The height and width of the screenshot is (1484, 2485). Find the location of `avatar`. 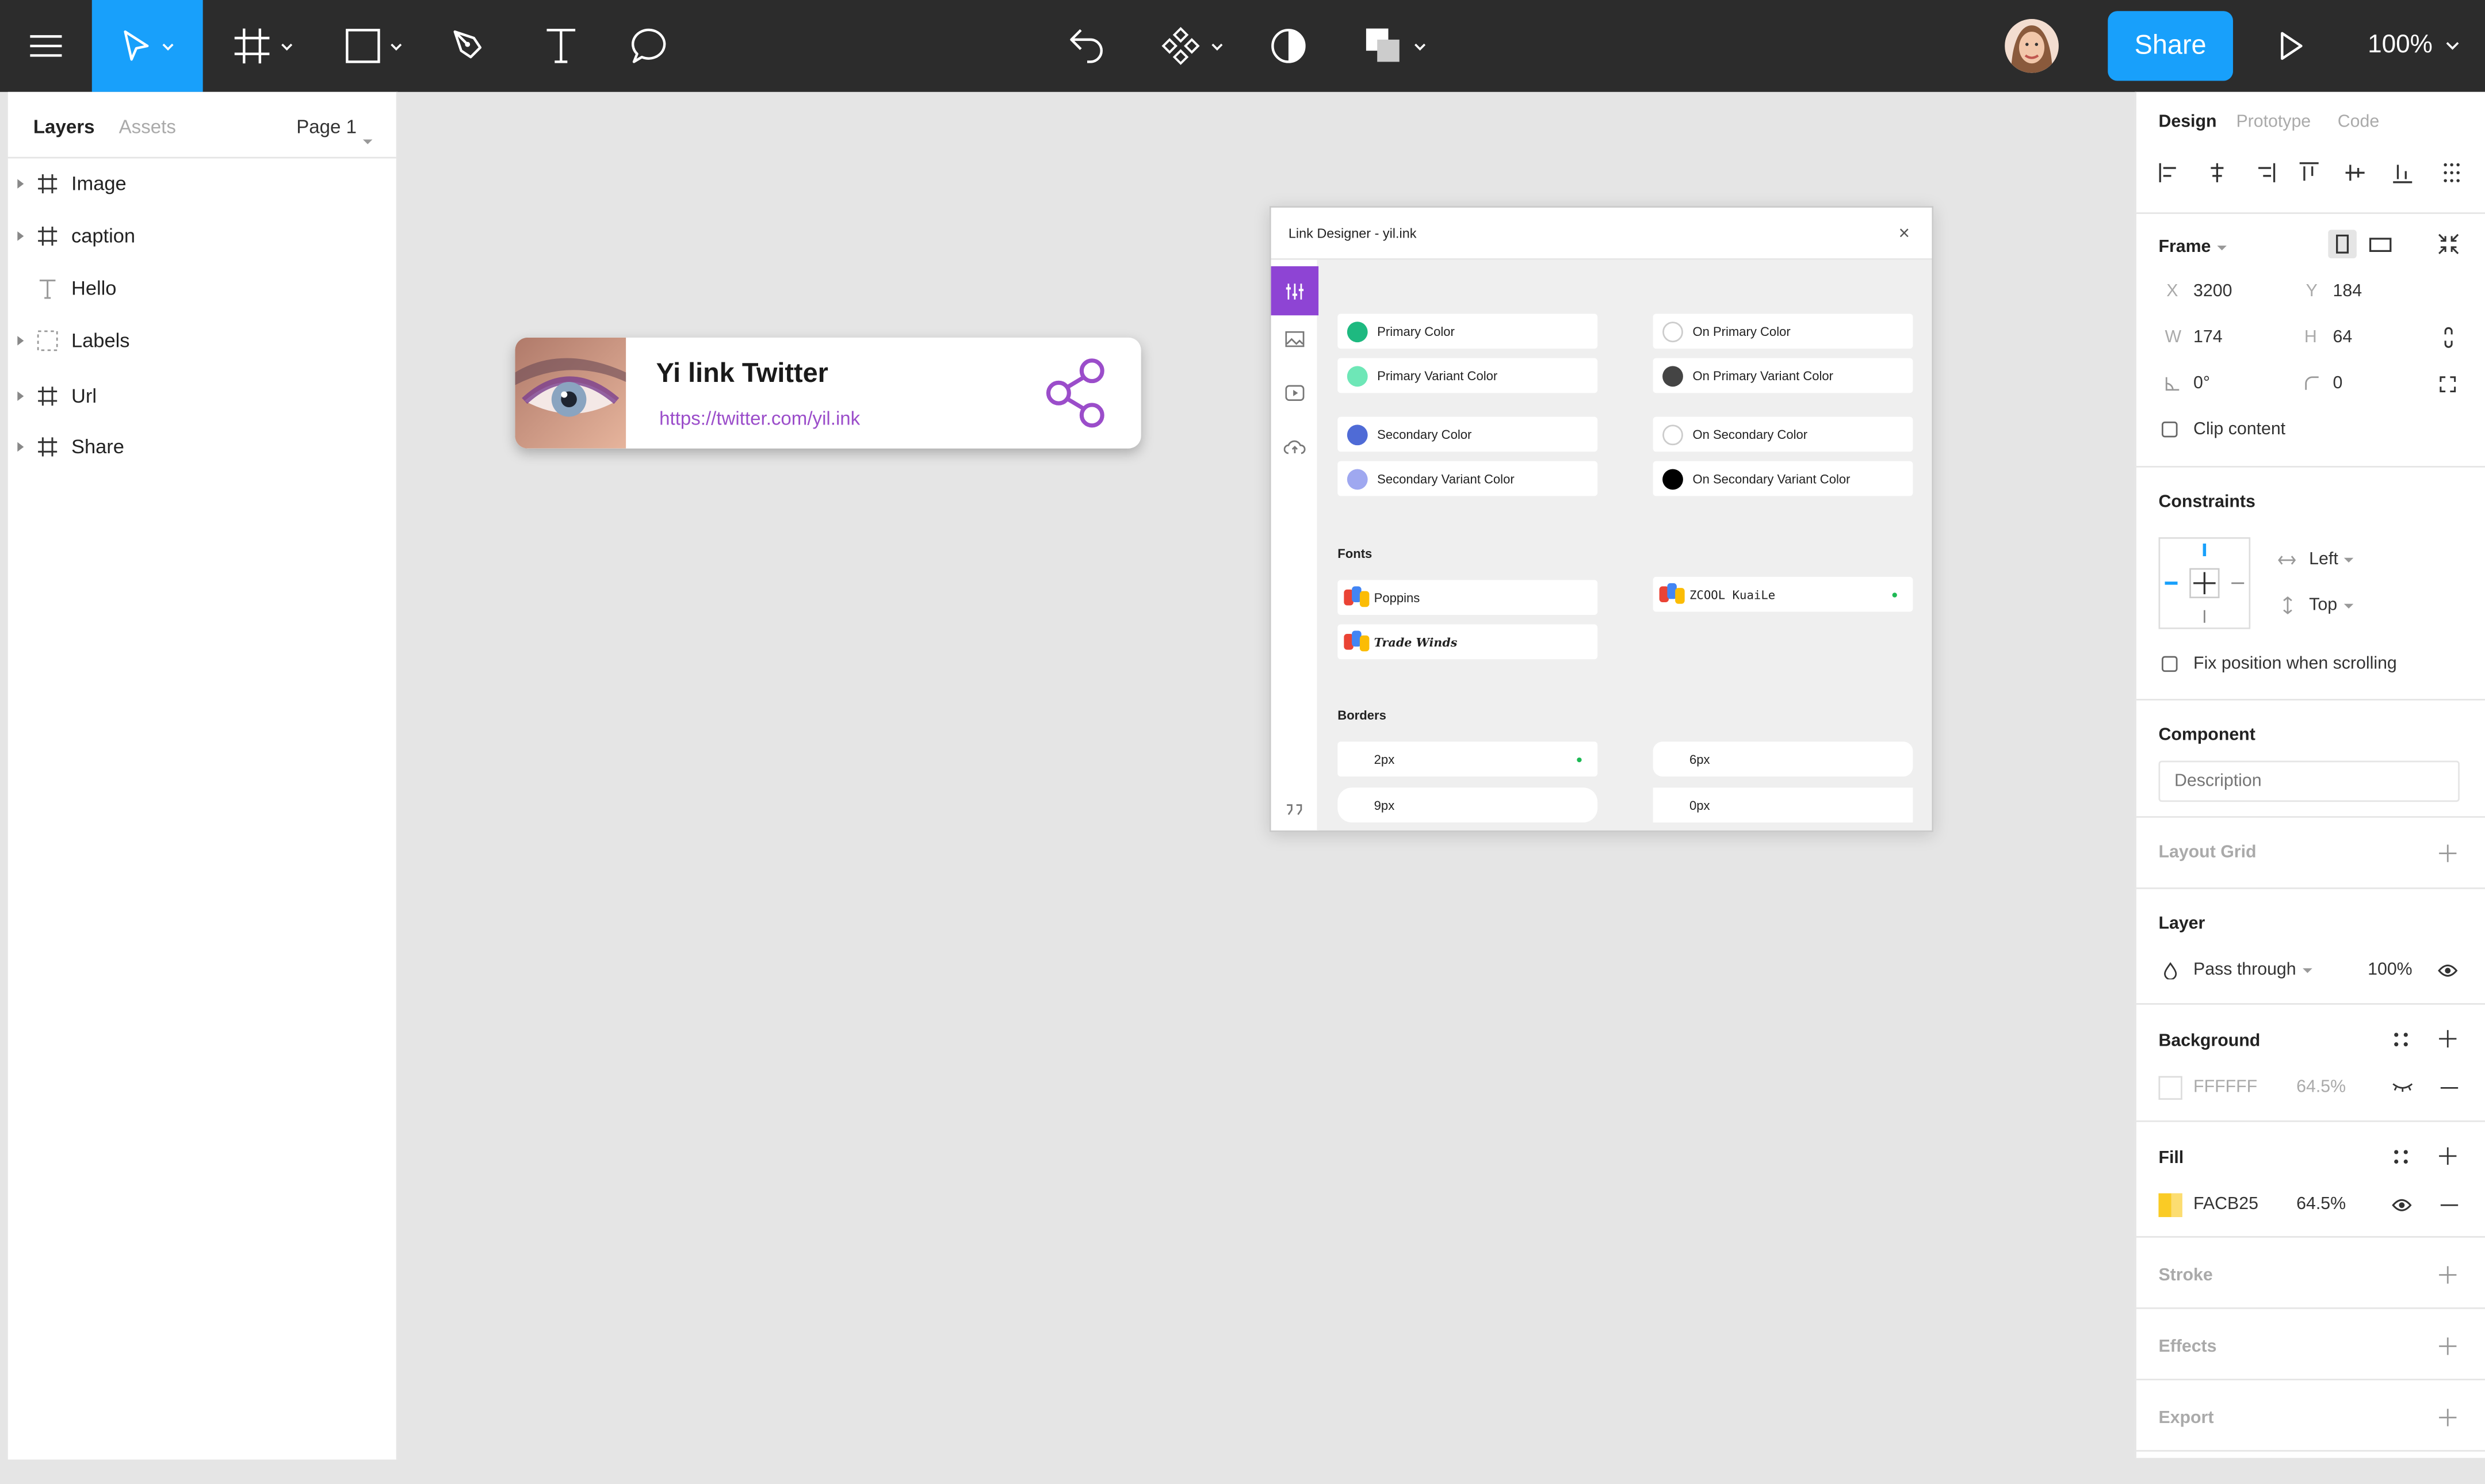

avatar is located at coordinates (2032, 46).